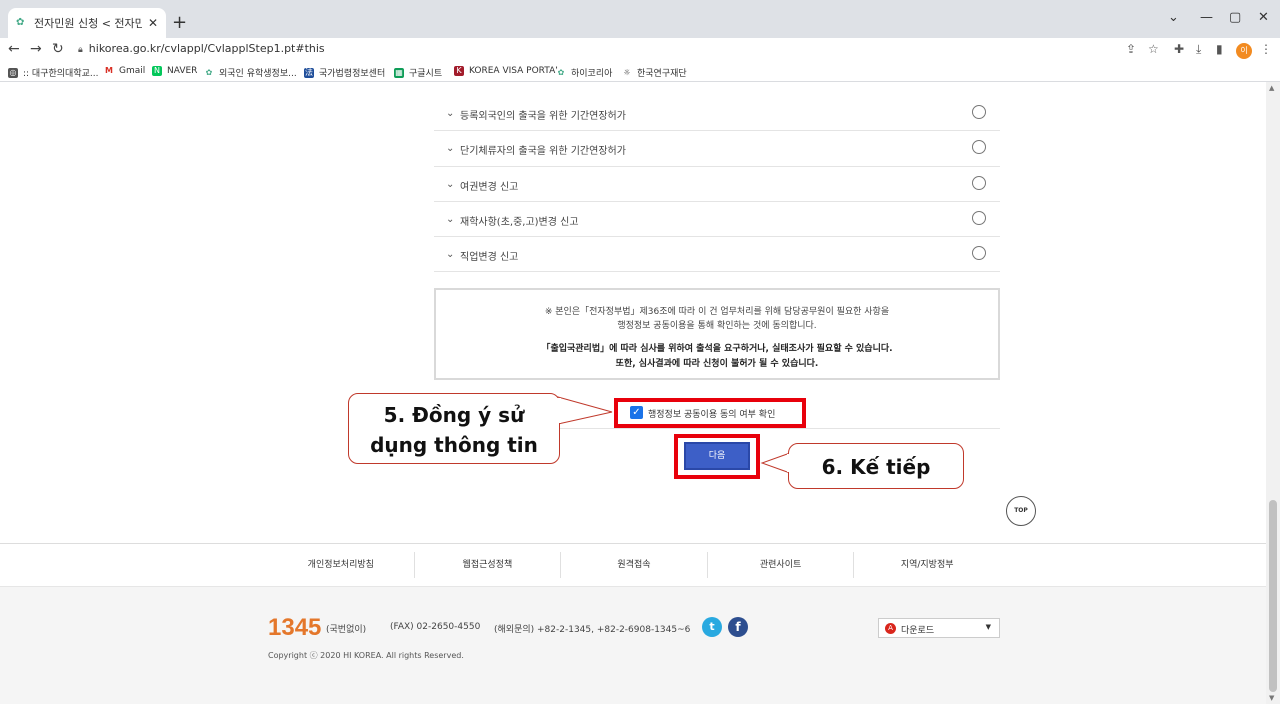 The width and height of the screenshot is (1280, 720). I want to click on naver-icon: N, so click(157, 71).